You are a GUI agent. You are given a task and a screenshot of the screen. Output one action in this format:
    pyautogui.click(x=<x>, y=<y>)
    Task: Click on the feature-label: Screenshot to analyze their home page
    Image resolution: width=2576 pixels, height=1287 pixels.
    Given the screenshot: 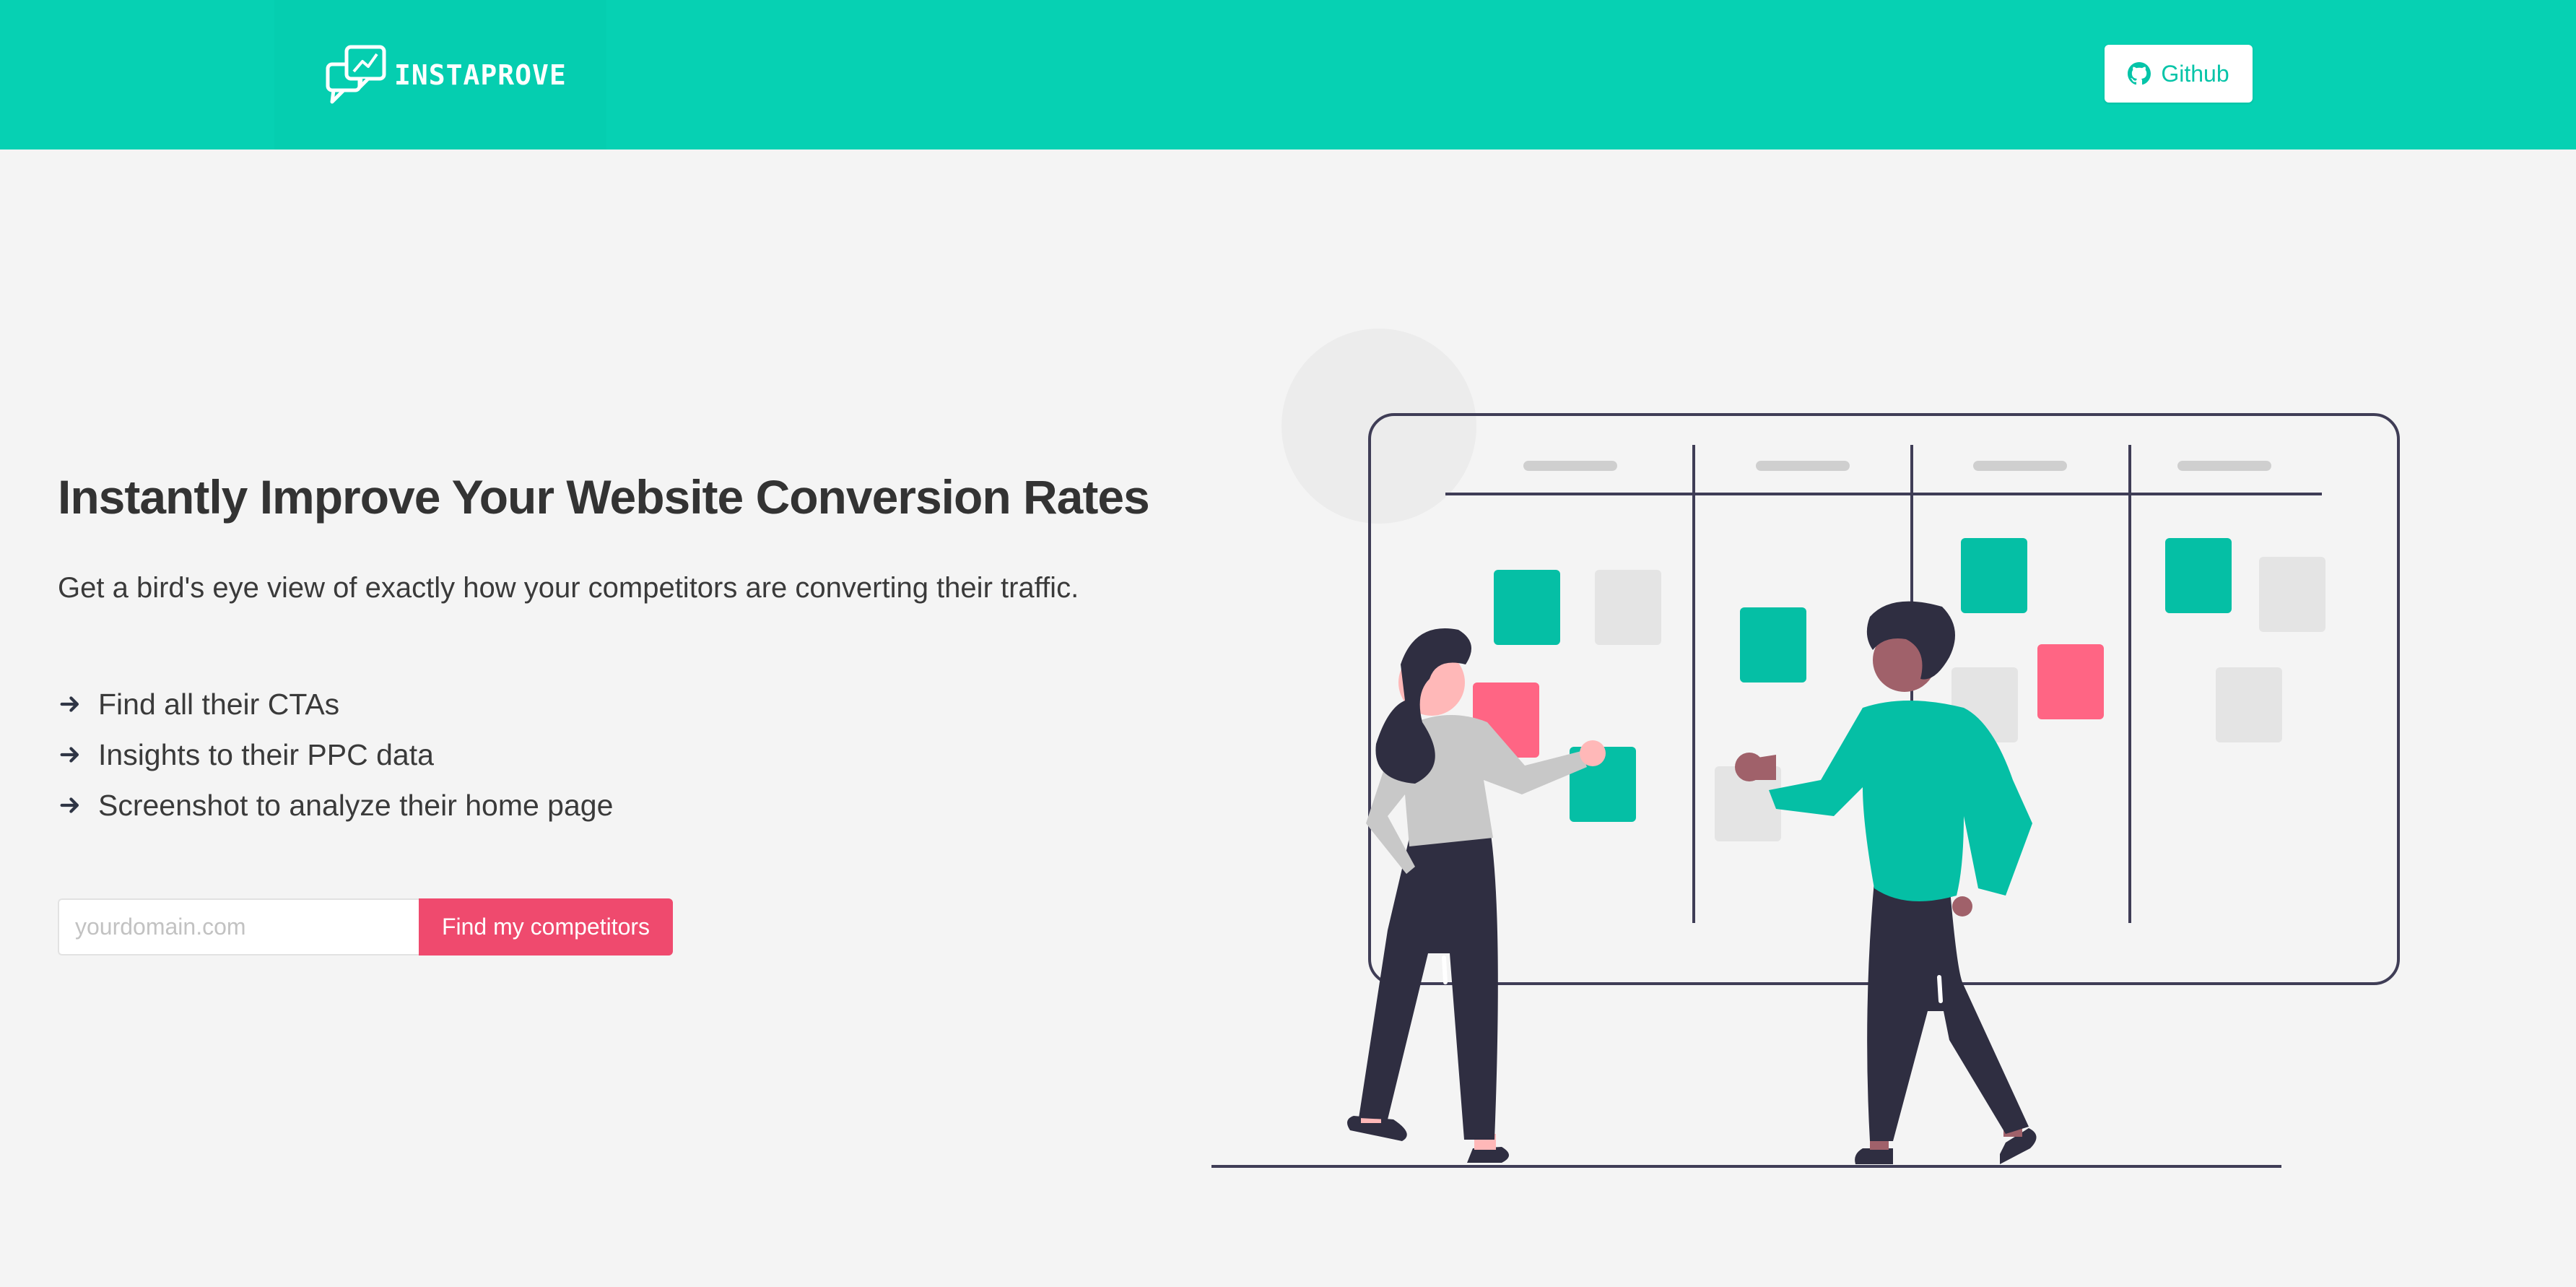 What is the action you would take?
    pyautogui.click(x=356, y=805)
    